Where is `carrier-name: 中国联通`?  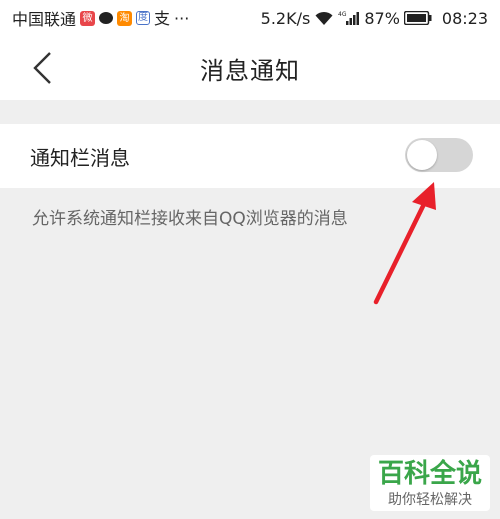 carrier-name: 中国联通 is located at coordinates (44, 19).